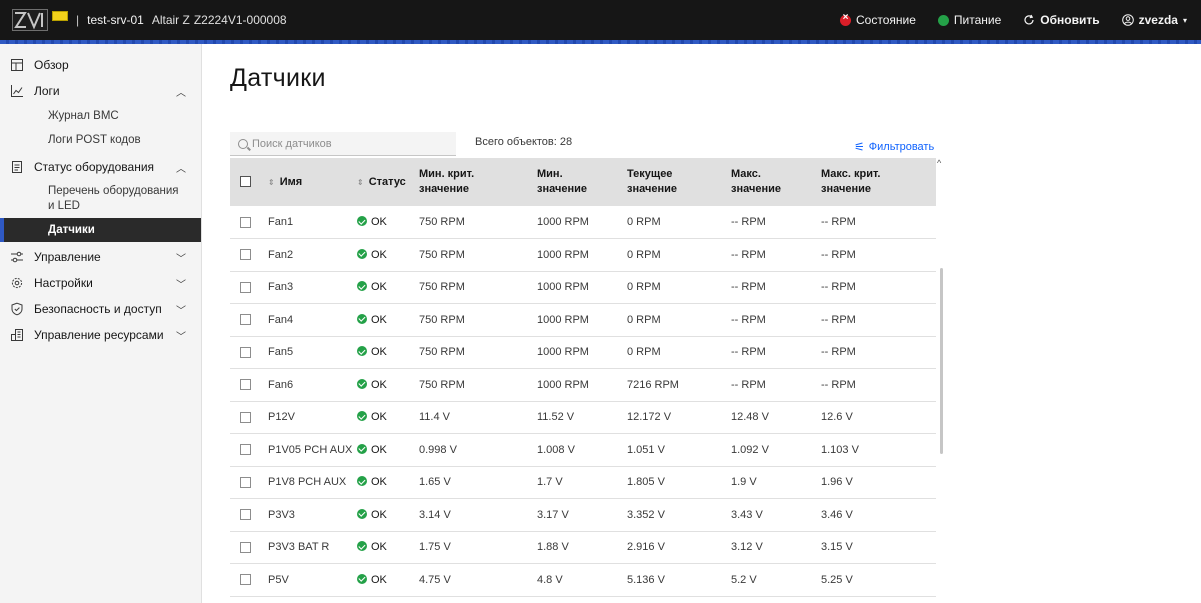 This screenshot has width=1201, height=603. What do you see at coordinates (181, 337) in the screenshot?
I see `chevron-down-icon: ﹀` at bounding box center [181, 337].